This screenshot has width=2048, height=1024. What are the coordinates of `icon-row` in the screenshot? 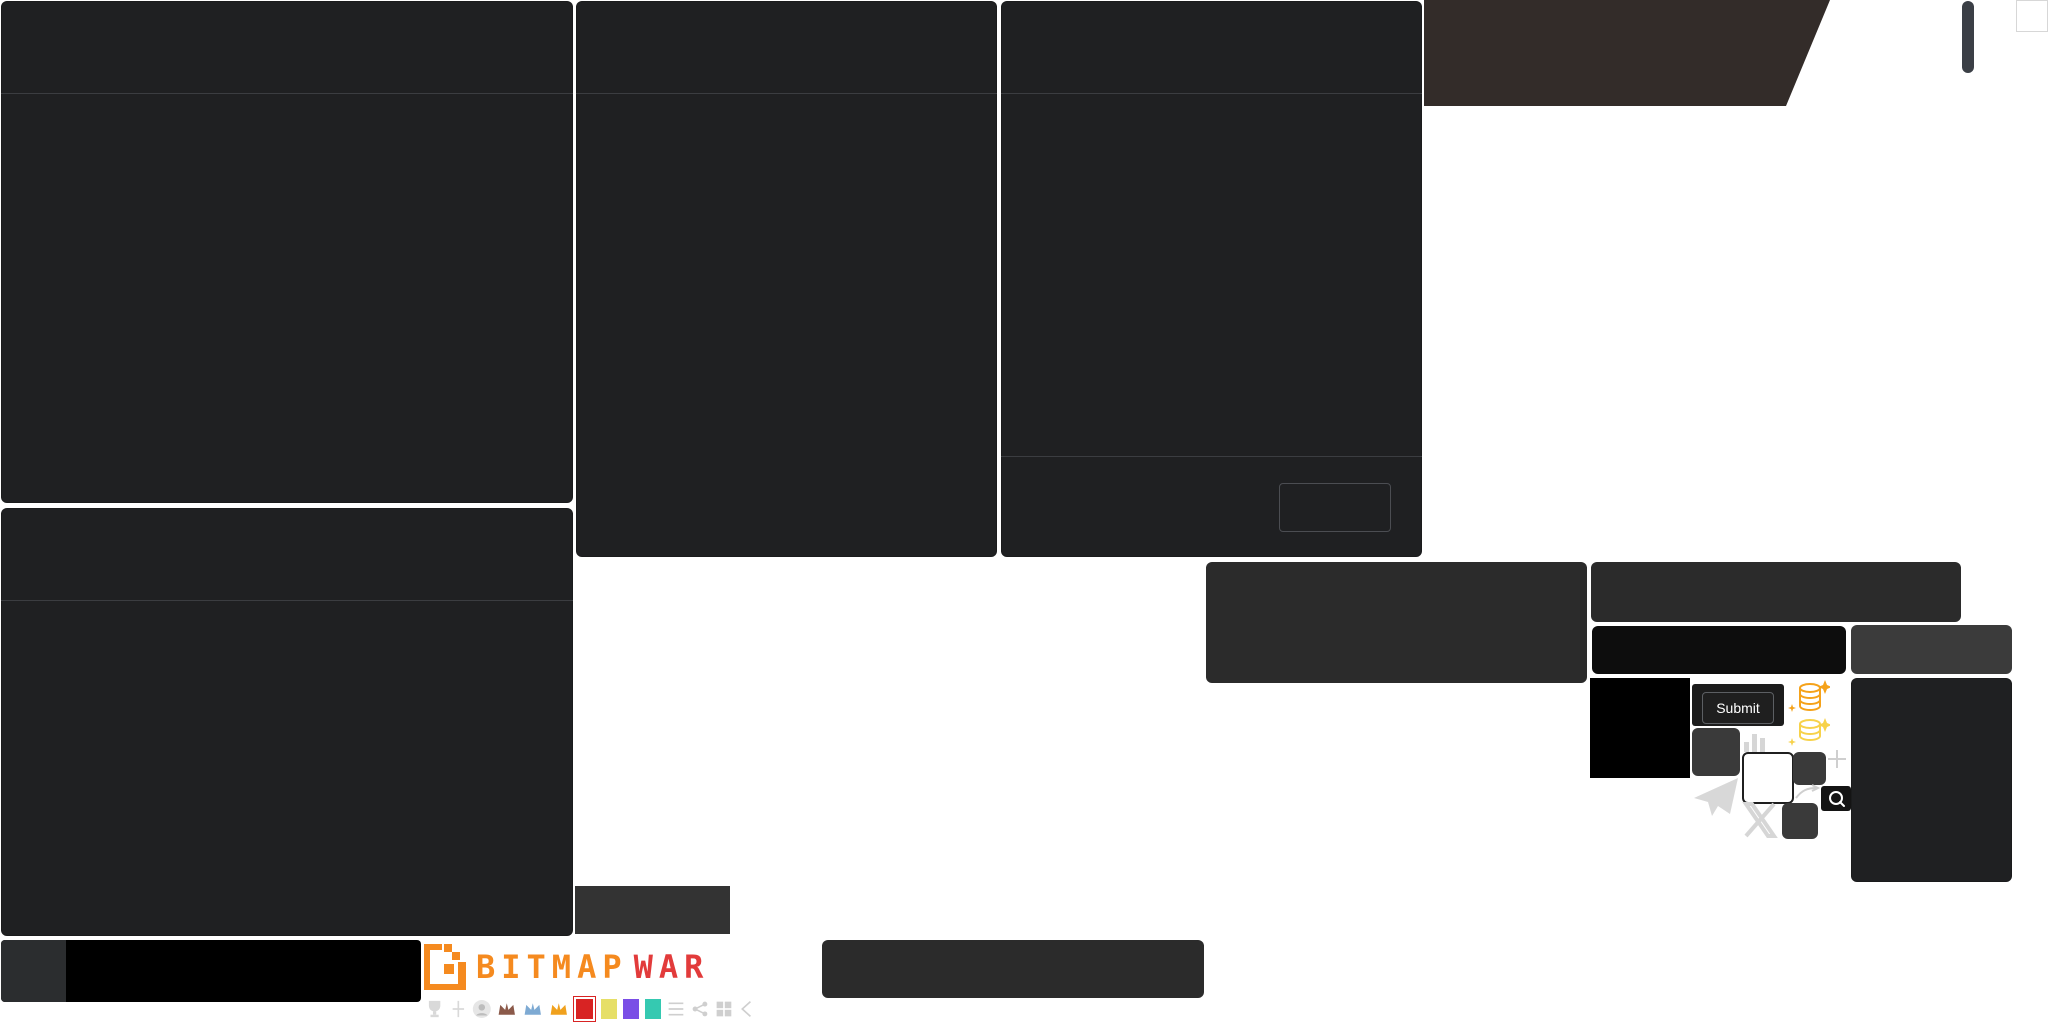 It's located at (589, 1009).